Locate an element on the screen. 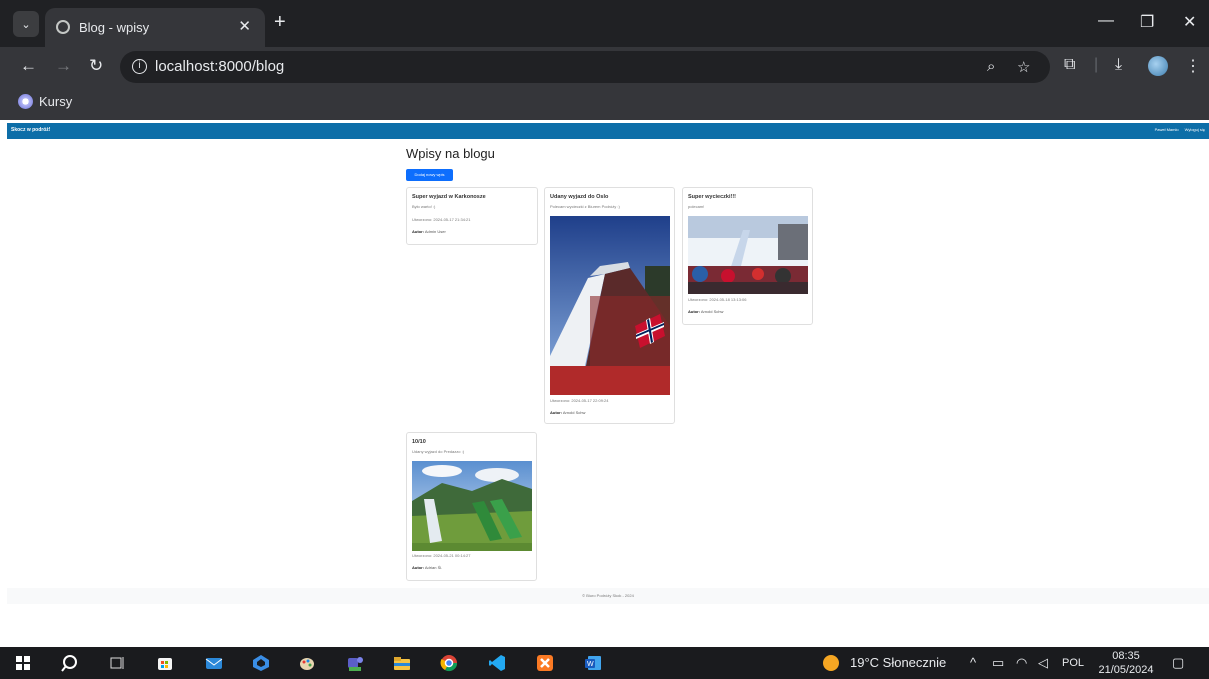  active-tab: Blog - wpisy ✕ is located at coordinates (155, 27).